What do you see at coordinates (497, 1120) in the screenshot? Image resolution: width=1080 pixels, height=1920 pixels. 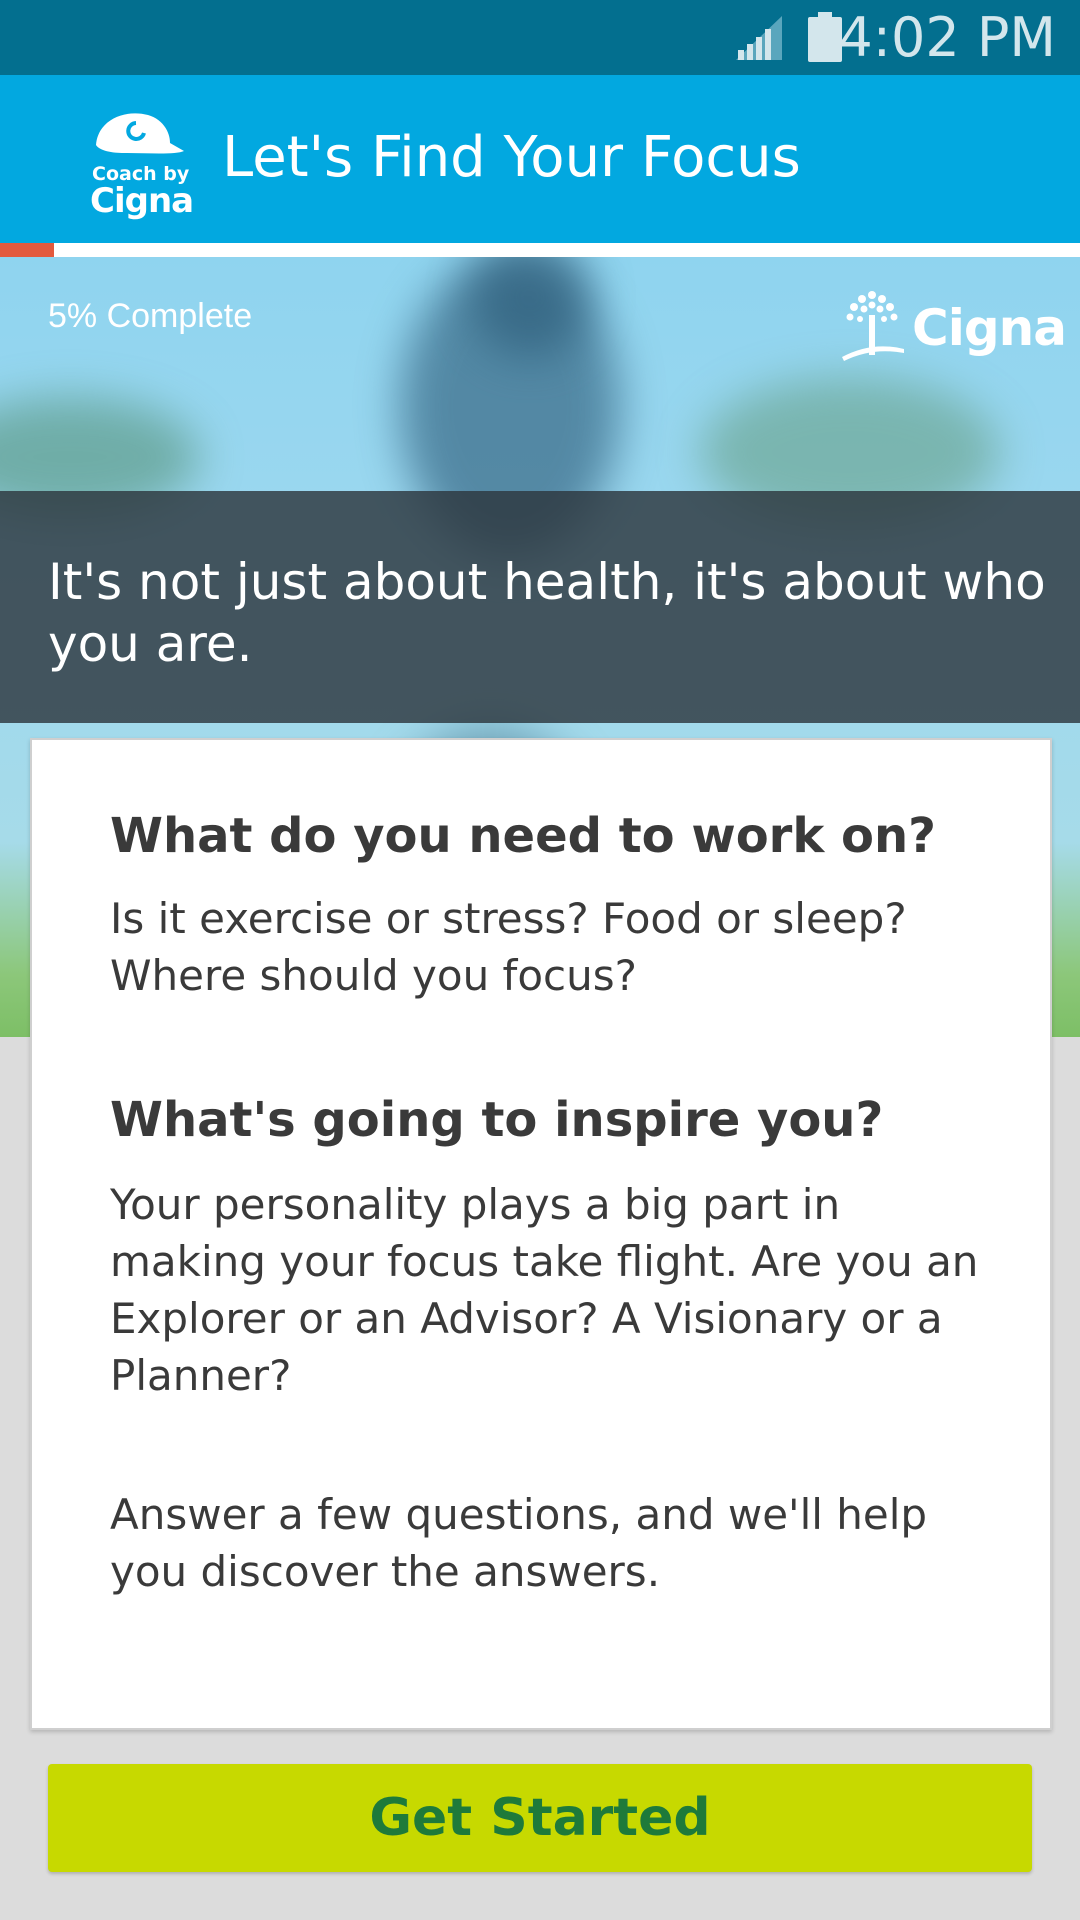 I see `card-heading-inspire: What's going to inspire you?` at bounding box center [497, 1120].